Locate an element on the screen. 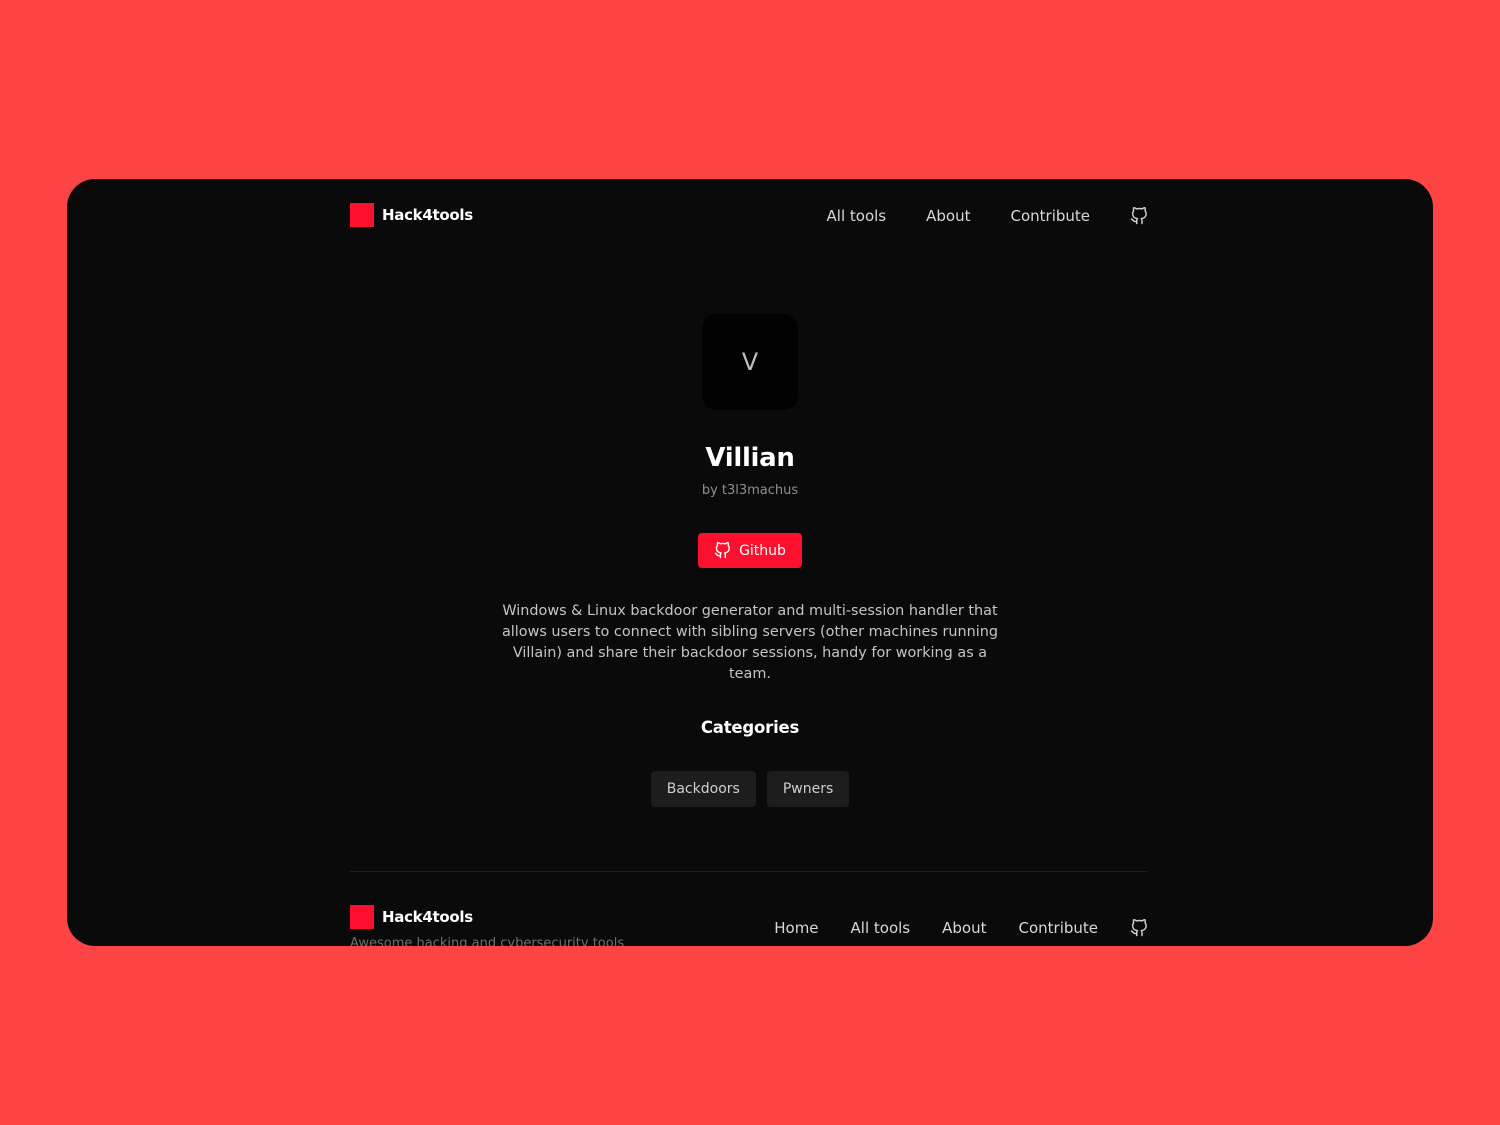 This screenshot has height=1125, width=1500. category-tag-backdoors: Backdoors is located at coordinates (703, 789).